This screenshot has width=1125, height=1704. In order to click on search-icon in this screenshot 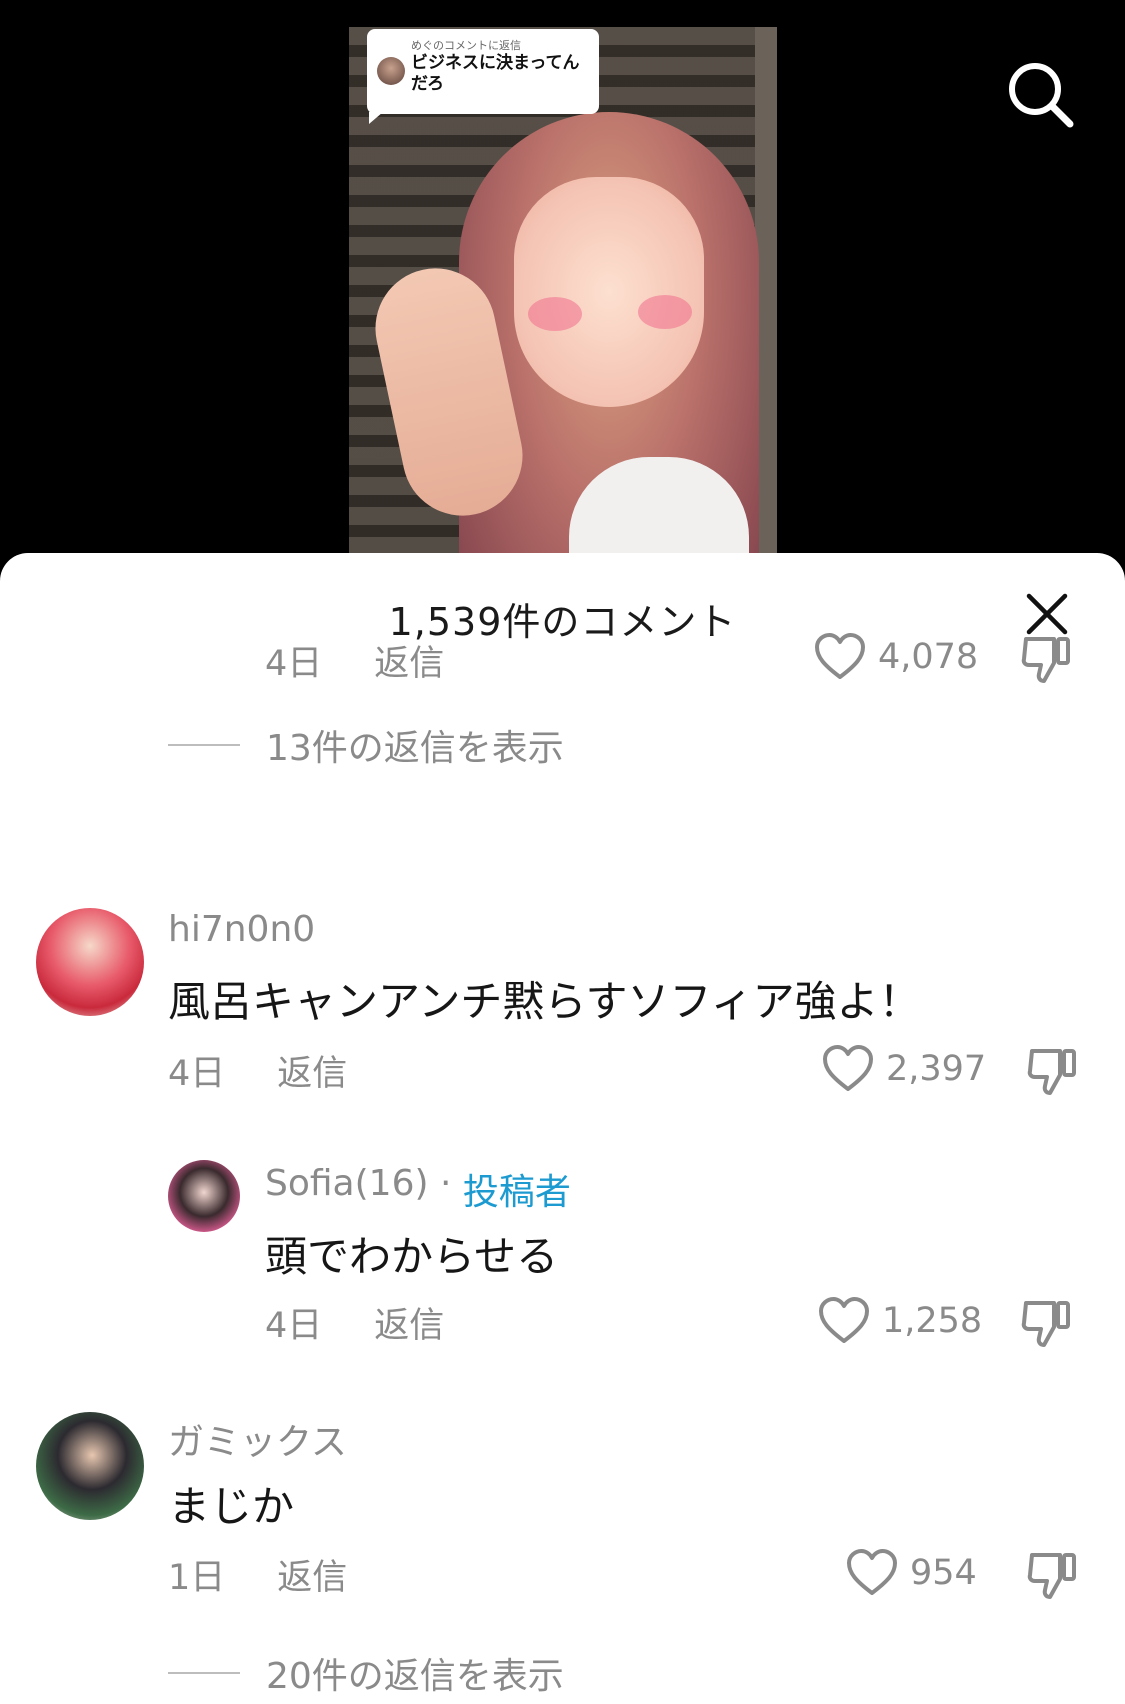, I will do `click(1040, 94)`.